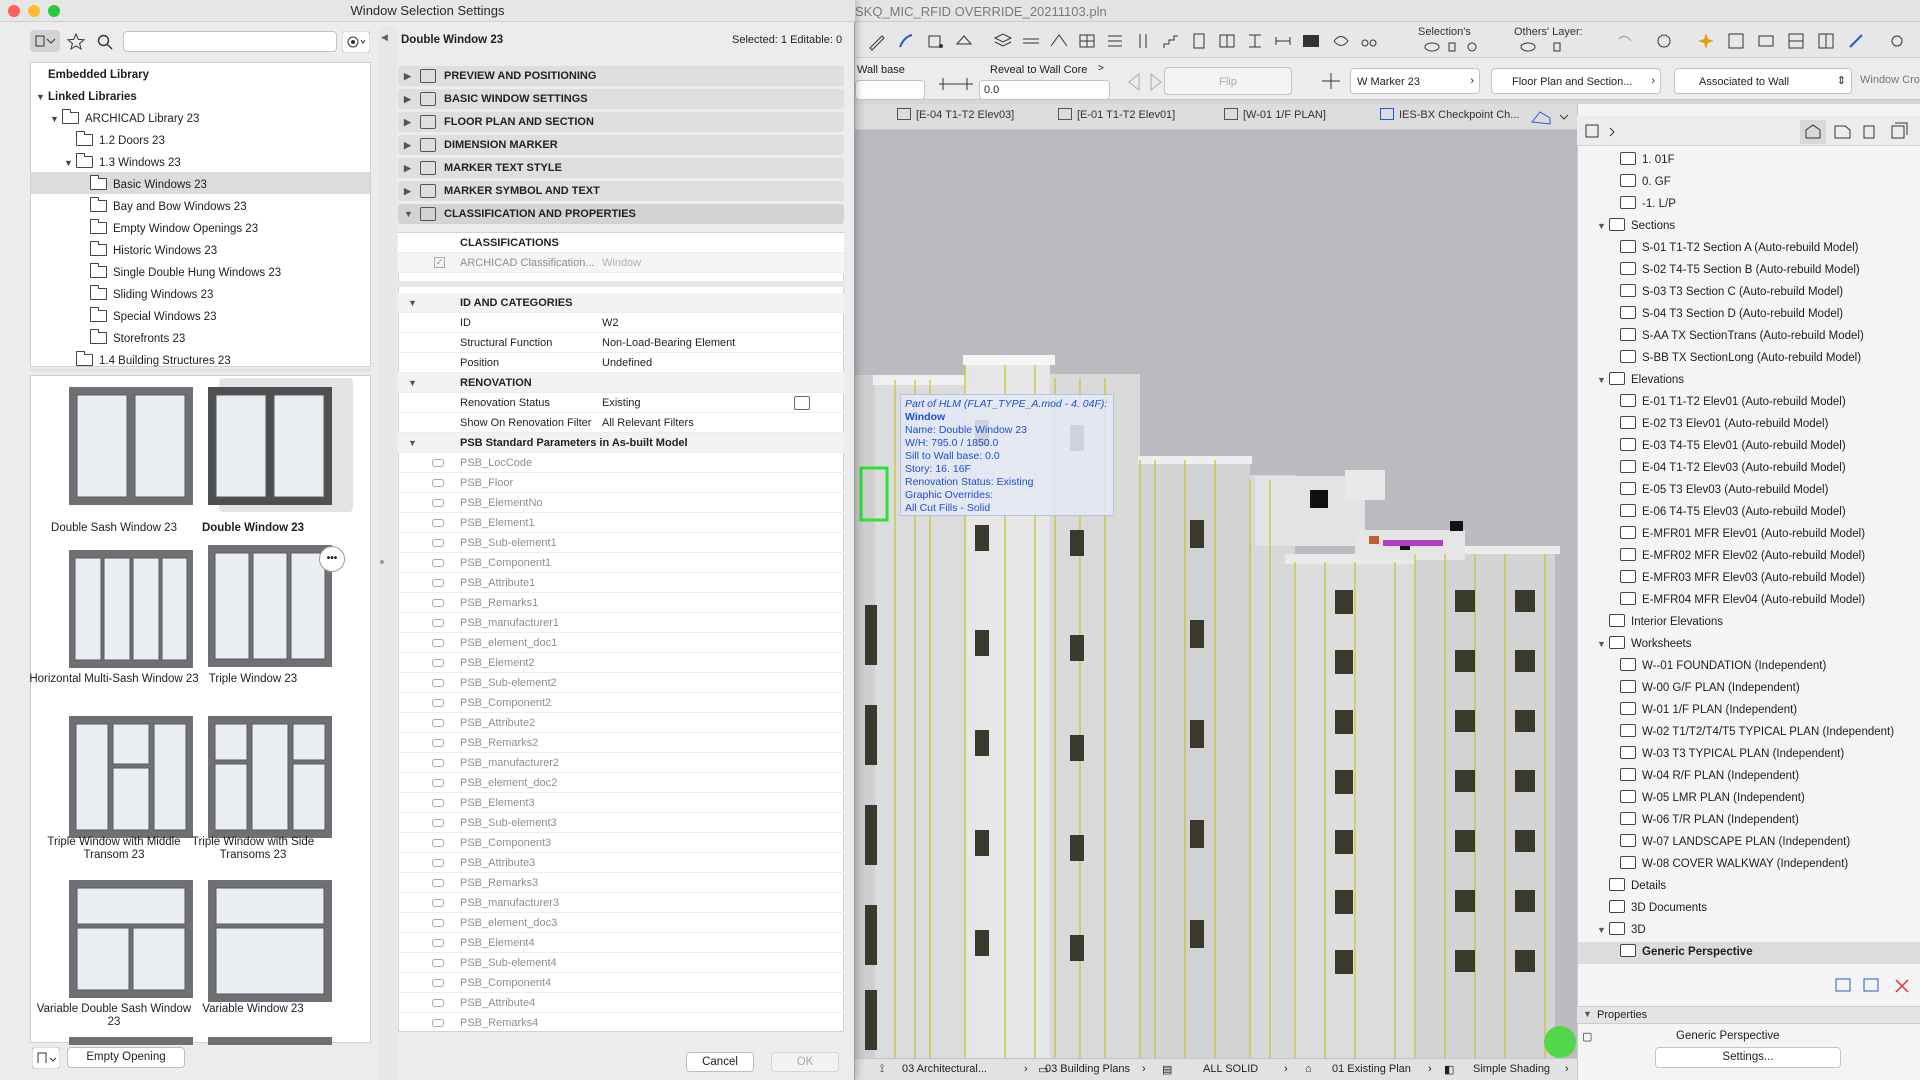 The width and height of the screenshot is (1920, 1080). Describe the element at coordinates (179, 273) in the screenshot. I see `tree-row: Single Double Hung Windows 23` at that location.